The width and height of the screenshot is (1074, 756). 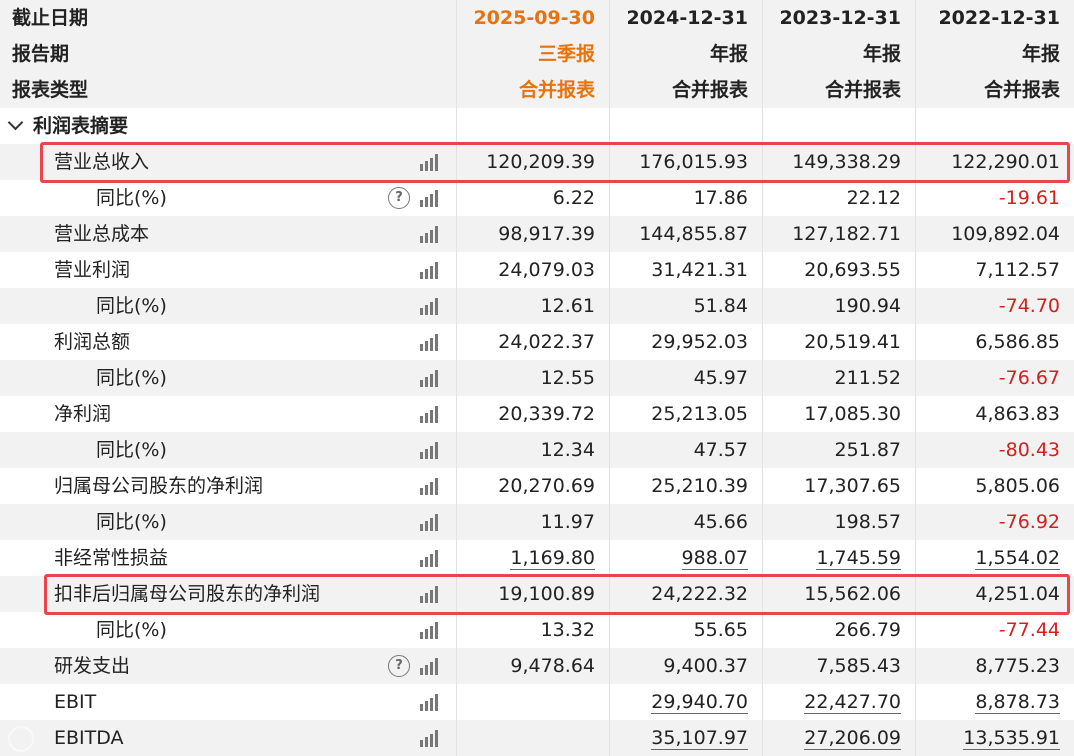 What do you see at coordinates (685, 306) in the screenshot?
I see `row-value: 51.84` at bounding box center [685, 306].